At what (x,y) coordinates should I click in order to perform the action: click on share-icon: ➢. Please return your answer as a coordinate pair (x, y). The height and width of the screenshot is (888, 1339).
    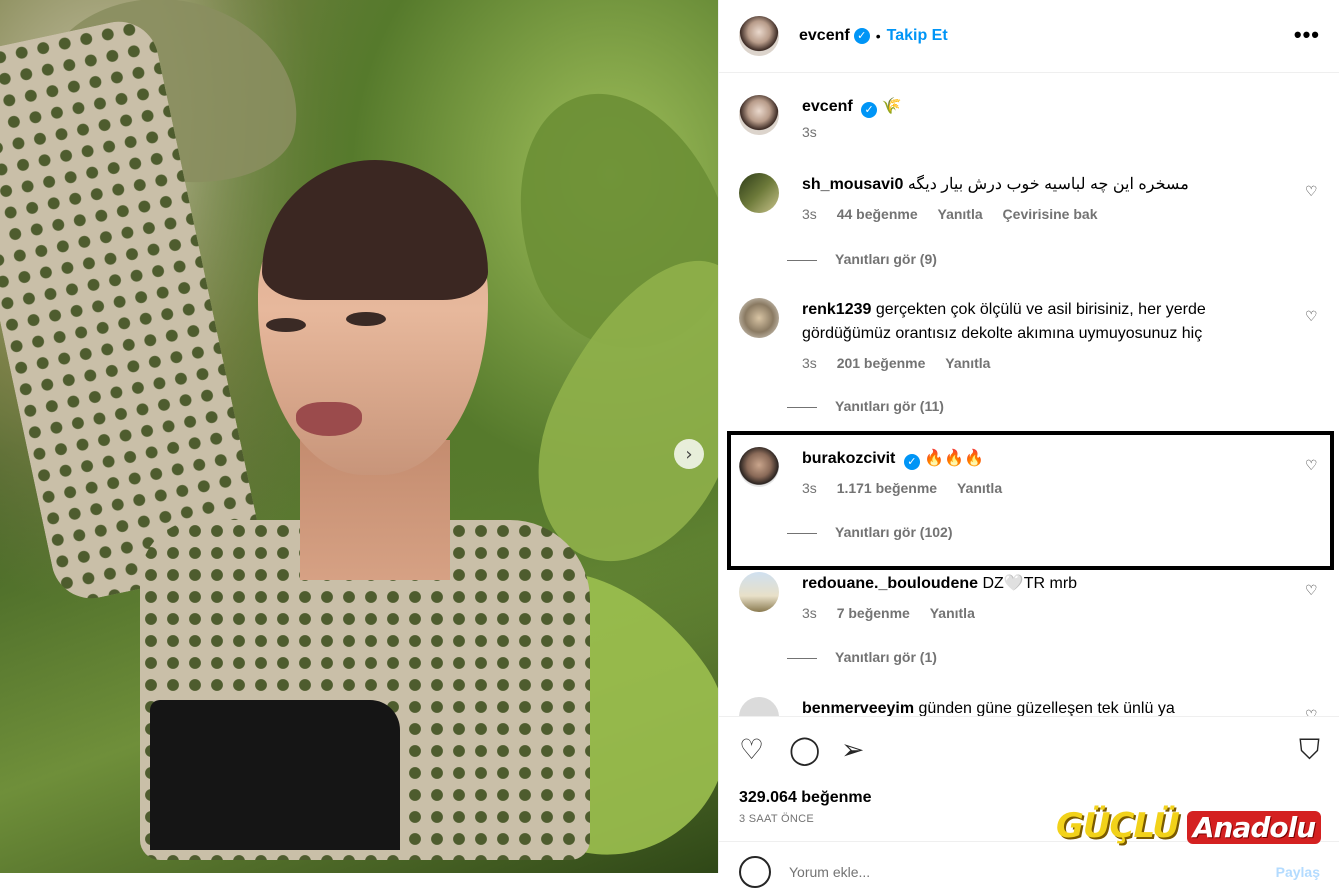
    Looking at the image, I should click on (852, 750).